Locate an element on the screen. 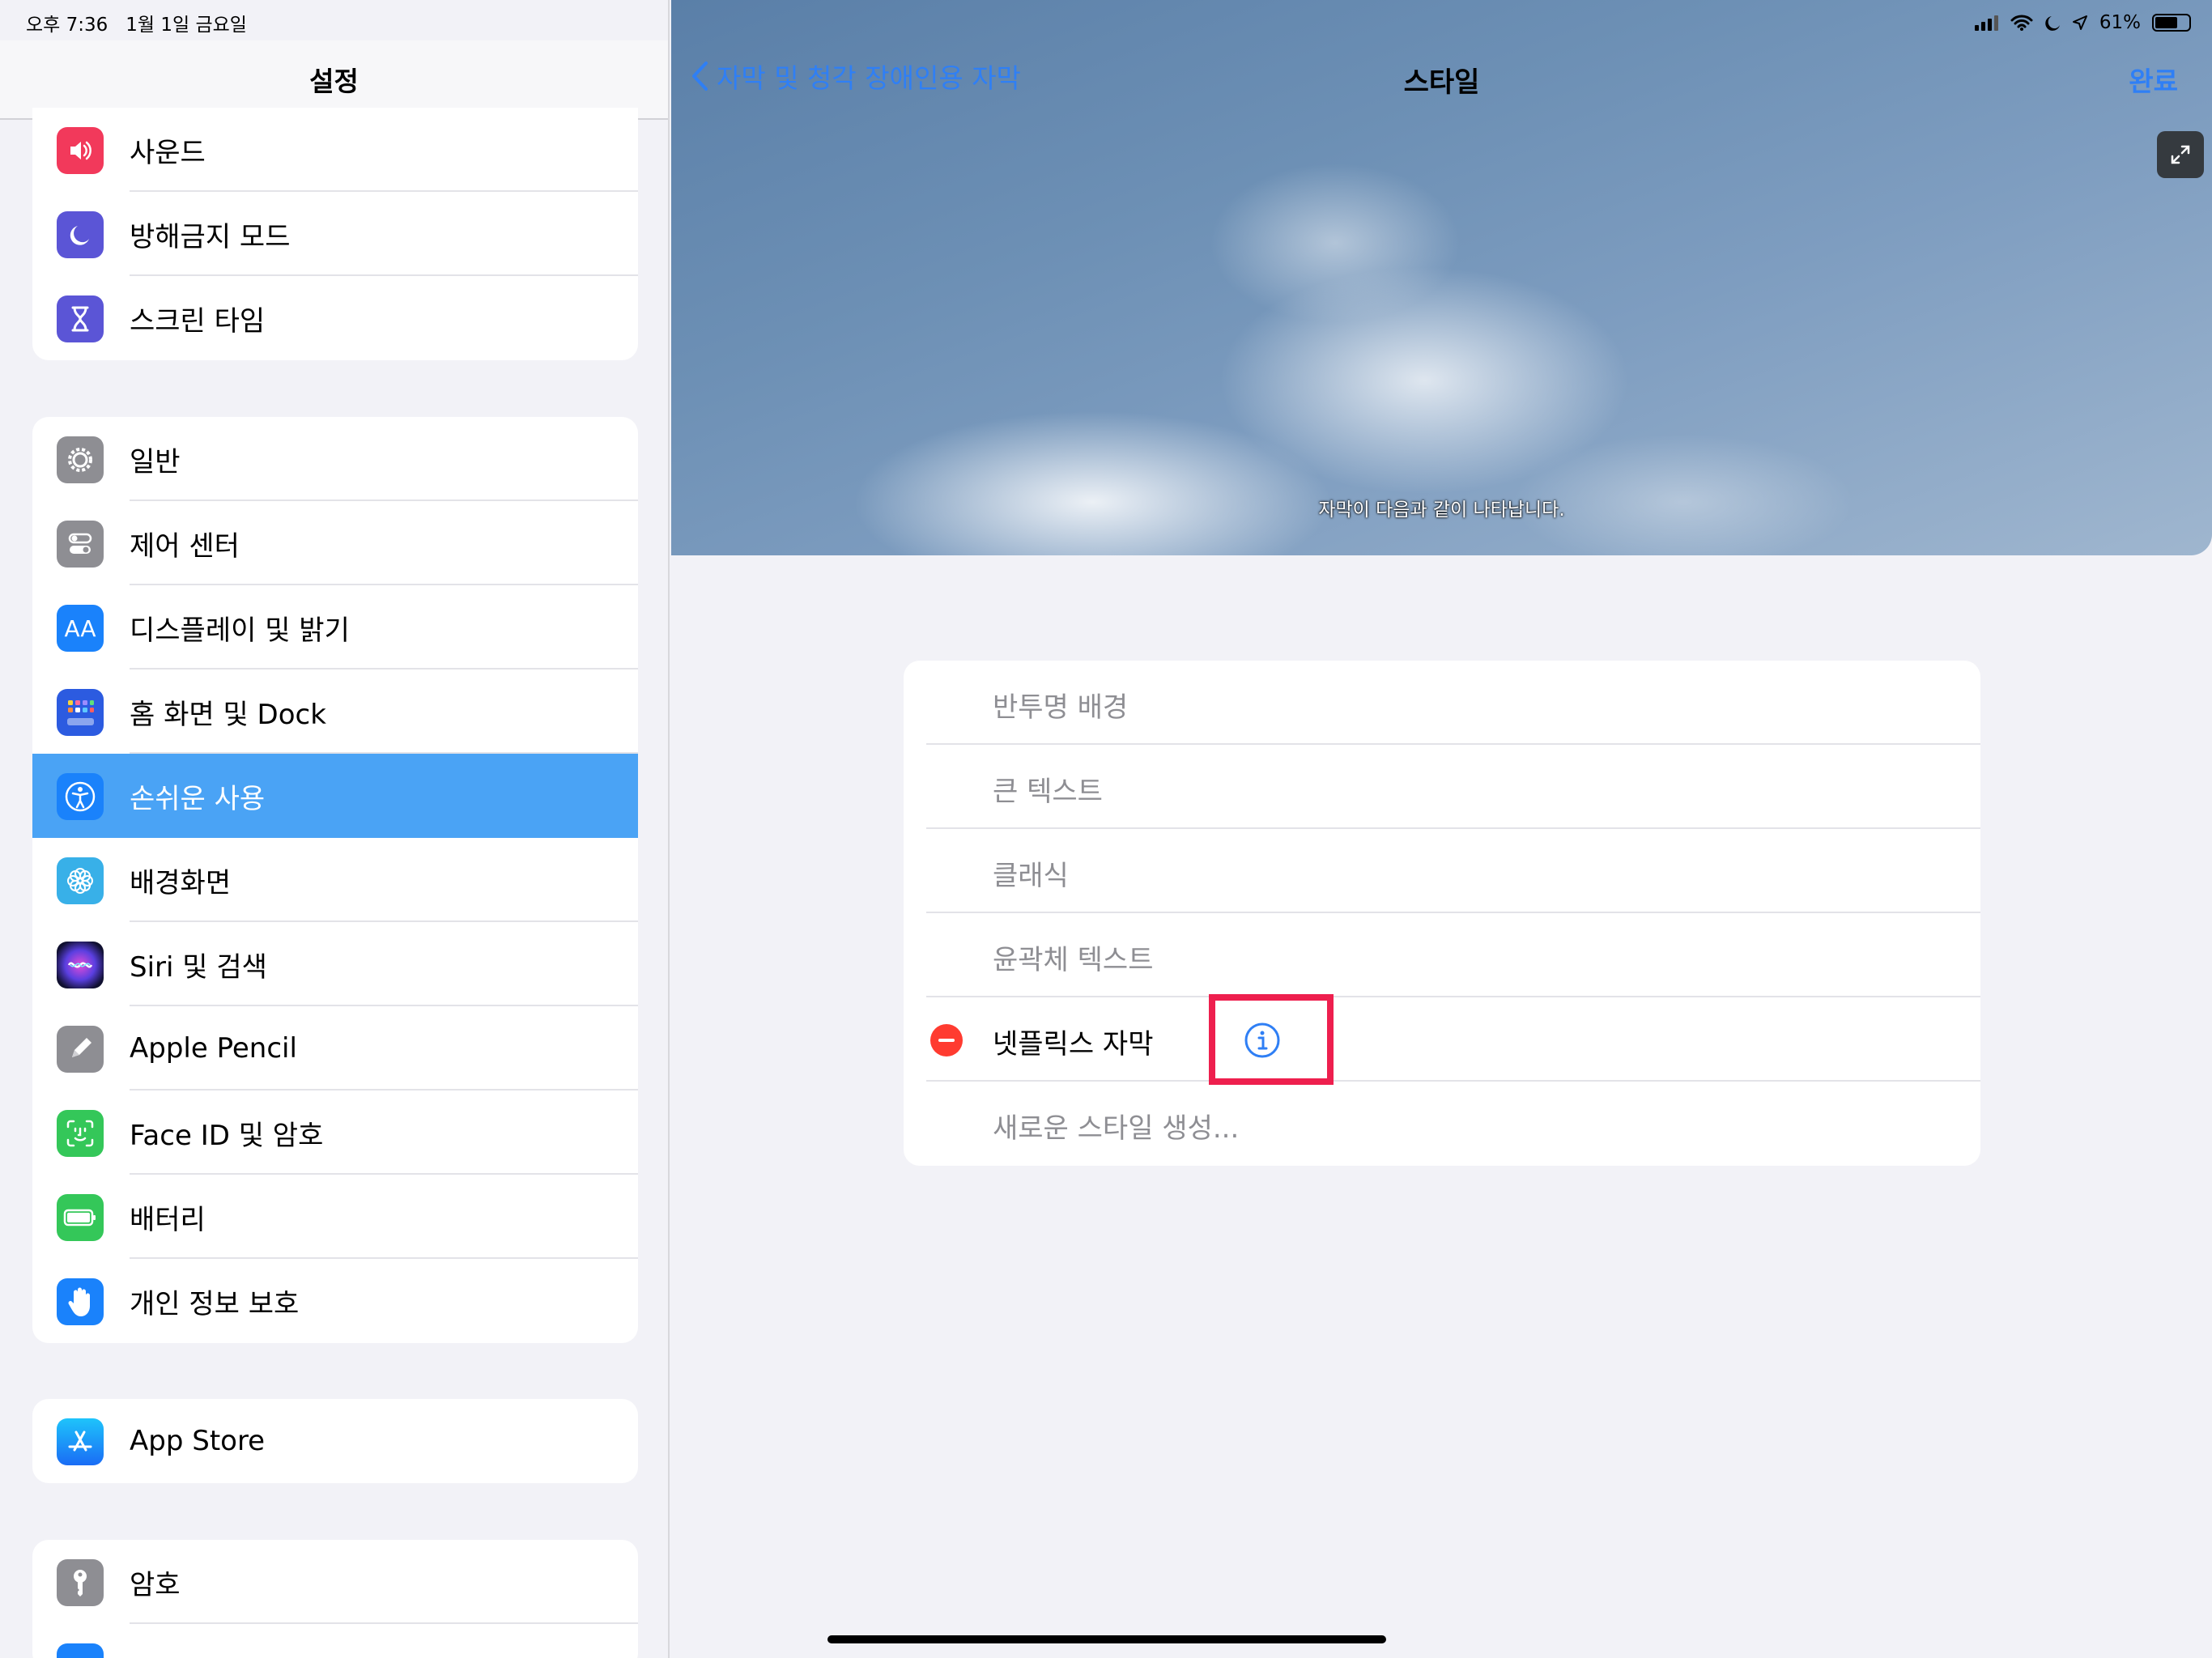 The image size is (2212, 1658). toggles-icon is located at coordinates (81, 544).